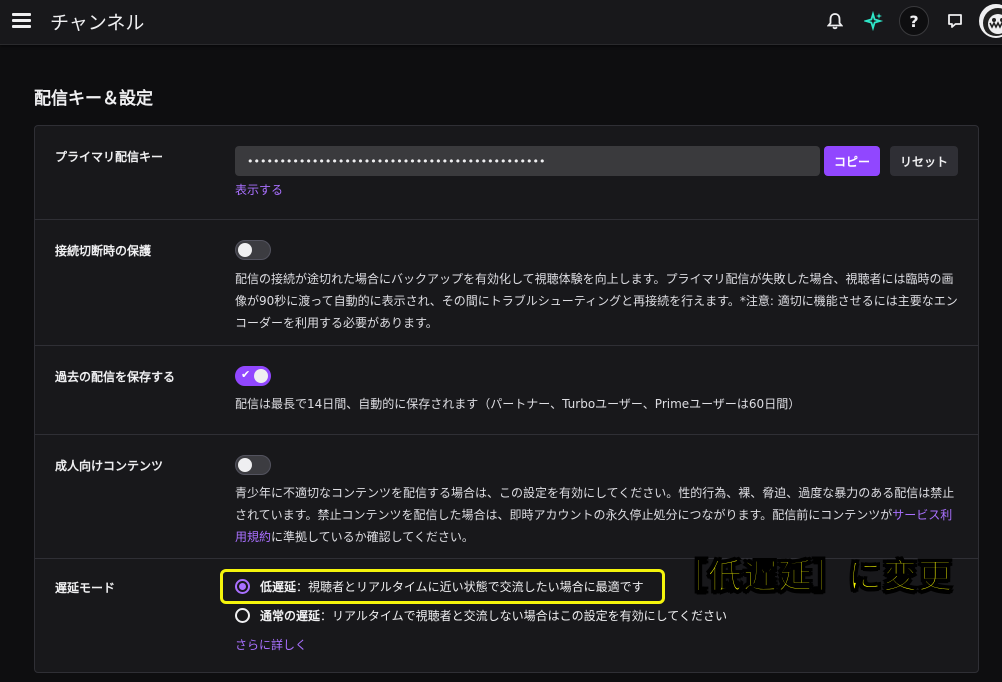 The width and height of the screenshot is (1002, 682). What do you see at coordinates (924, 161) in the screenshot?
I see `reset-button: リセット` at bounding box center [924, 161].